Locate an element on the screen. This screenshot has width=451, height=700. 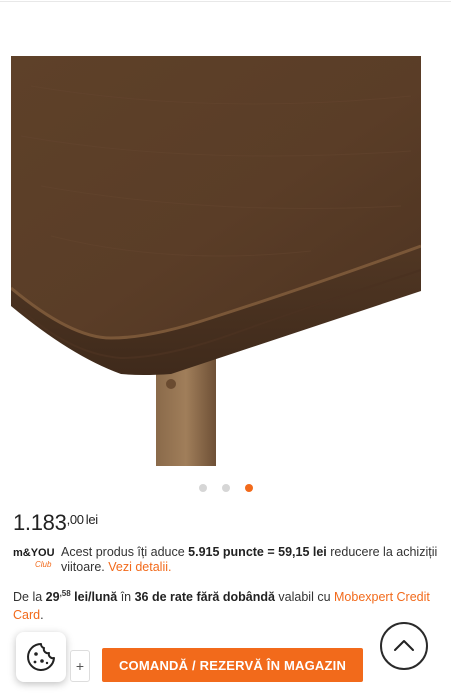
loyalty-text-before: Acest produs îți aduce is located at coordinates (125, 552).